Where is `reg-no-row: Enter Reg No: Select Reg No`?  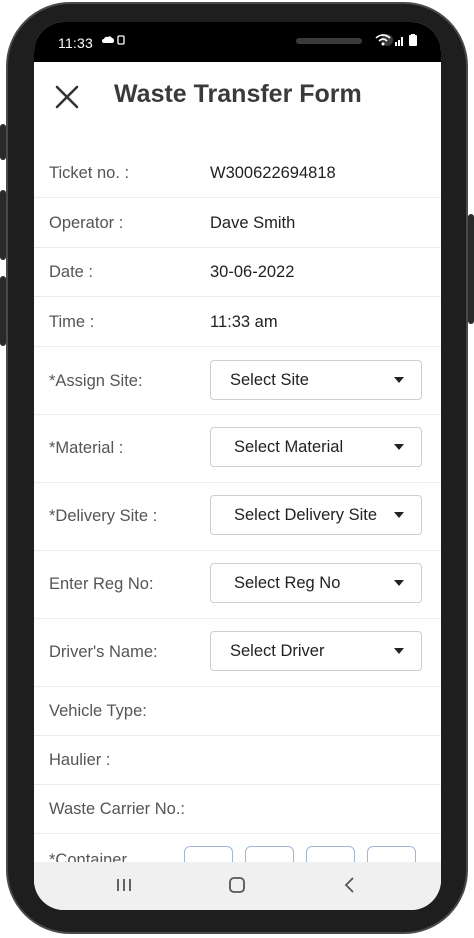
reg-no-row: Enter Reg No: Select Reg No is located at coordinates (237, 585).